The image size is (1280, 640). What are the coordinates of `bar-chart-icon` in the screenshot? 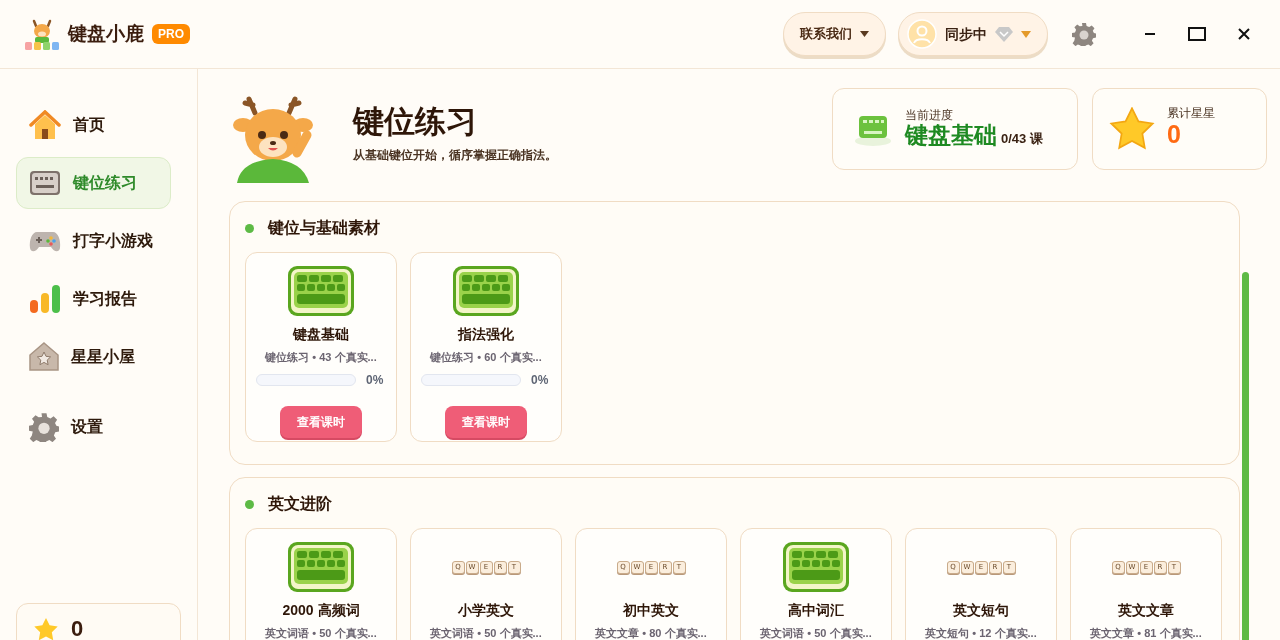 It's located at (45, 299).